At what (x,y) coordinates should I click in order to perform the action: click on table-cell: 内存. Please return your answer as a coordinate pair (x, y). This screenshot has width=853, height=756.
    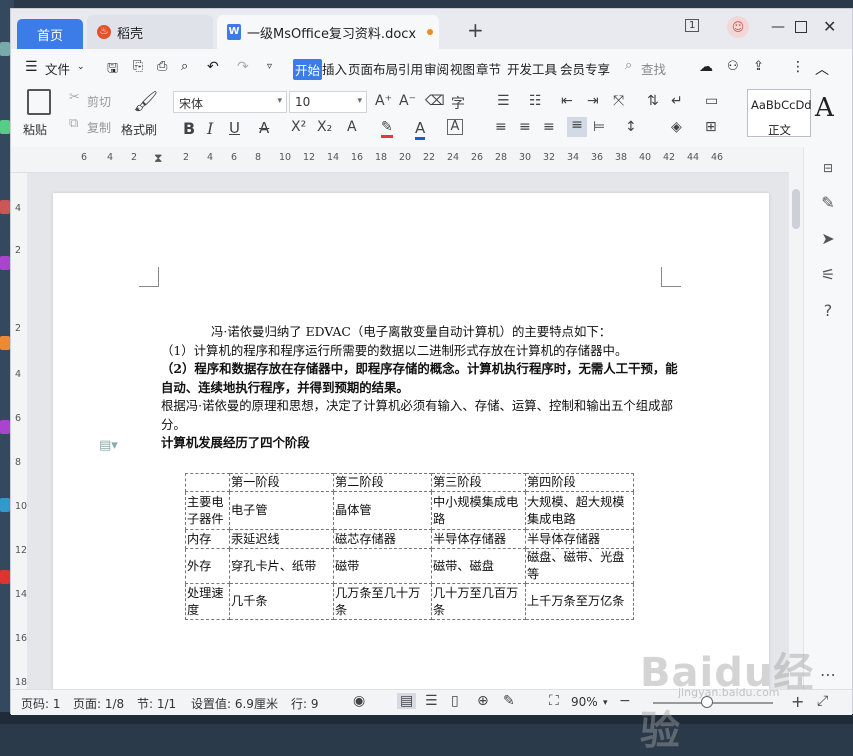
    Looking at the image, I should click on (207, 539).